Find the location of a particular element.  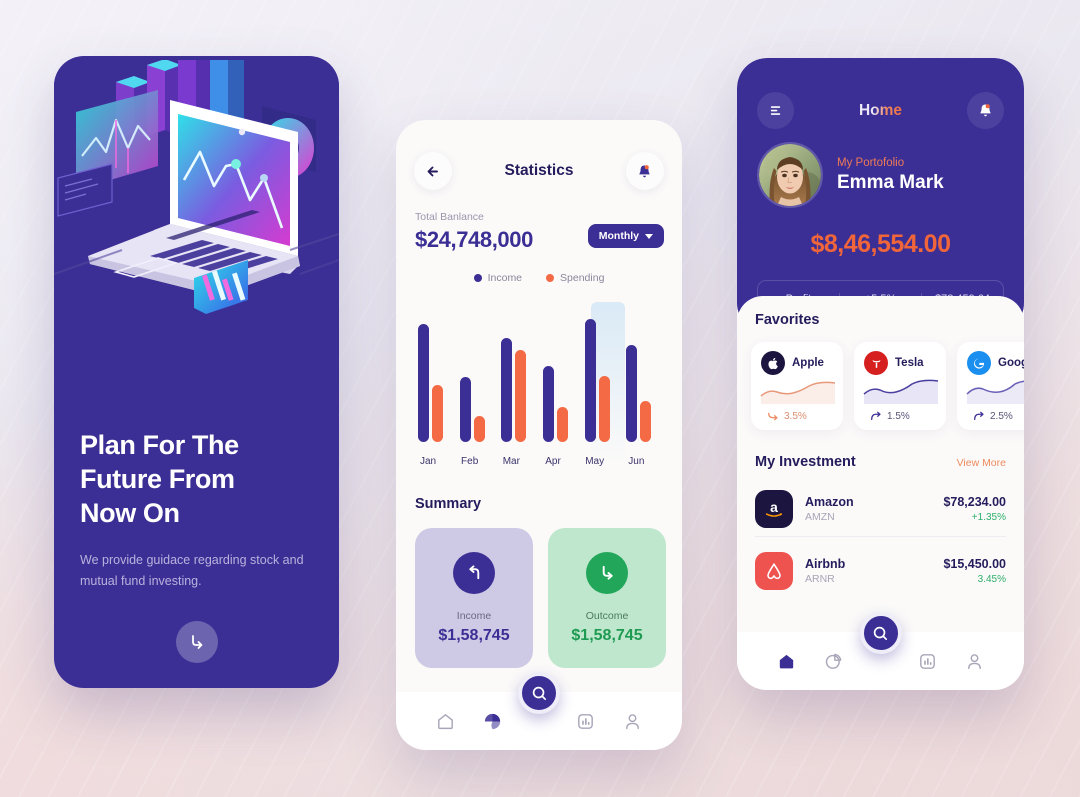

apple-logo-icon is located at coordinates (773, 363).